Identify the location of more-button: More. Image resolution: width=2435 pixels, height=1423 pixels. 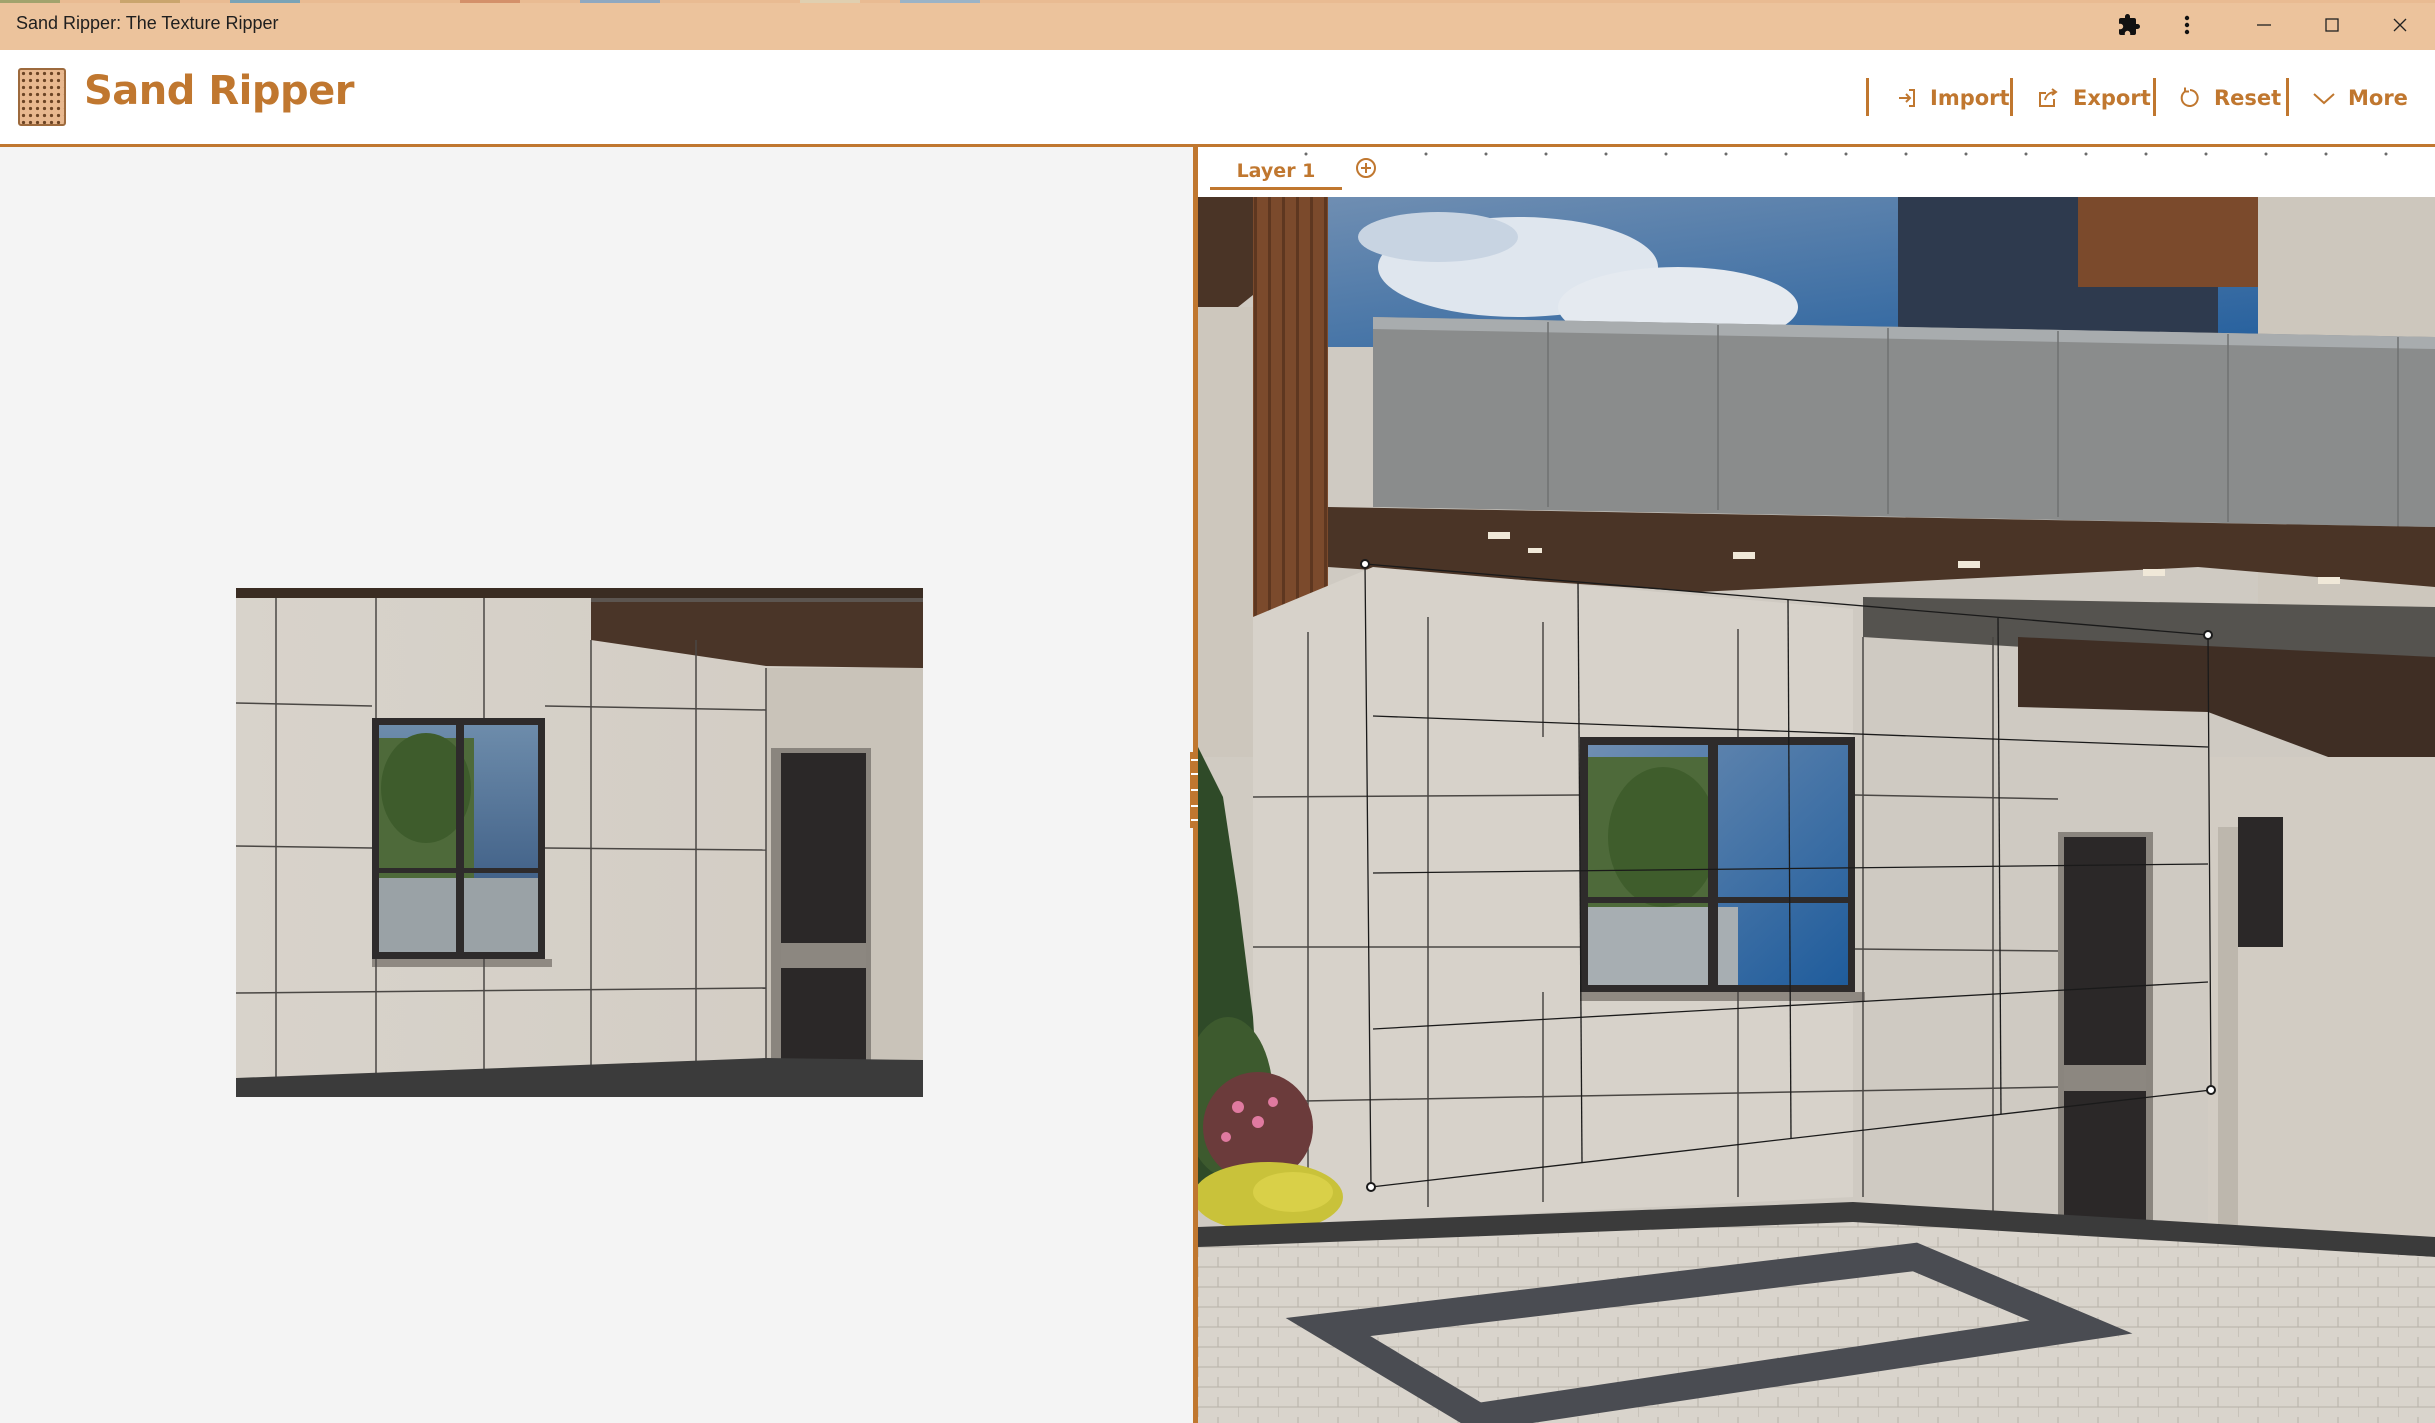
(2360, 98).